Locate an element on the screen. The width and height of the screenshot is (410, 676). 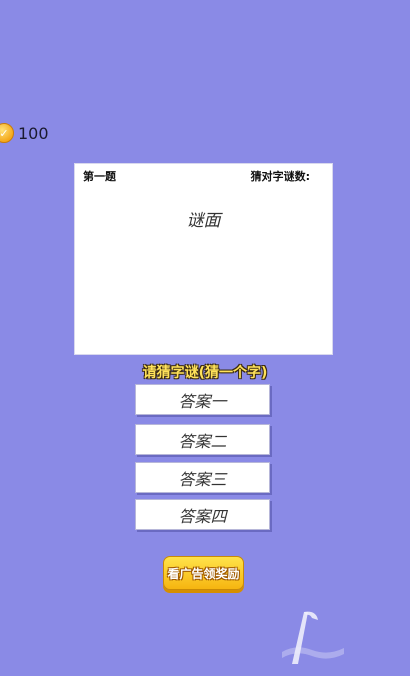
watch-ad-reward-button: 看广告领奖励 is located at coordinates (203, 573).